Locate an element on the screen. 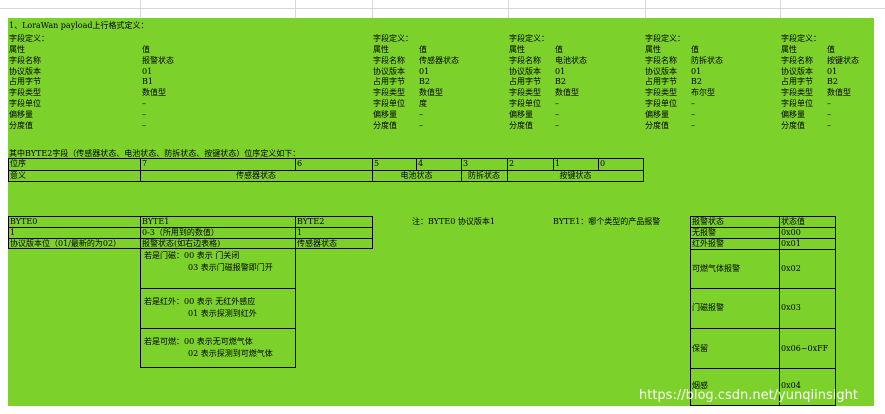 The image size is (885, 414). watermark-text: https://blog.csdn.net/yunqiinsight is located at coordinates (748, 395).